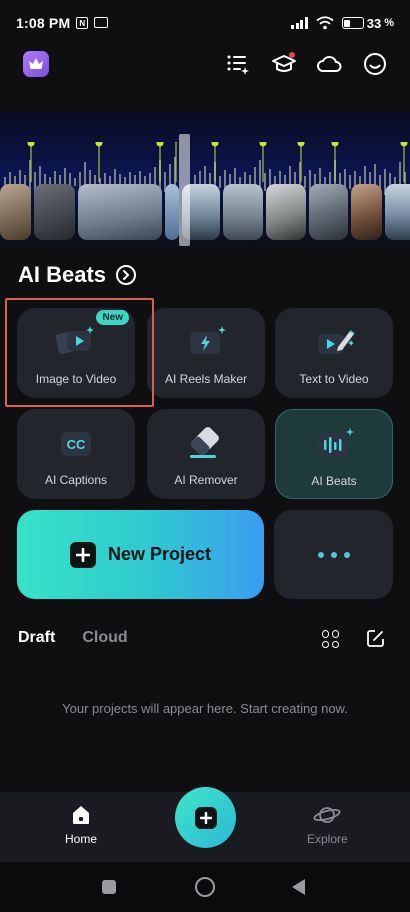  Describe the element at coordinates (205, 23) in the screenshot. I see `status-bar: 1:08 PM N 33%` at that location.